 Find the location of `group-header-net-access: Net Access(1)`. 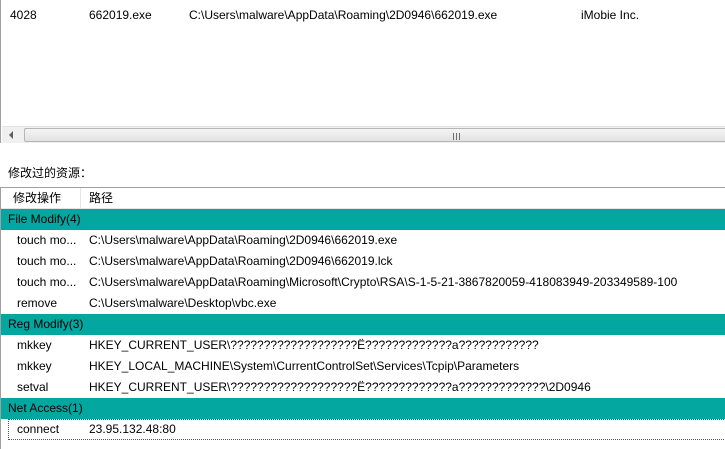

group-header-net-access: Net Access(1) is located at coordinates (363, 408).